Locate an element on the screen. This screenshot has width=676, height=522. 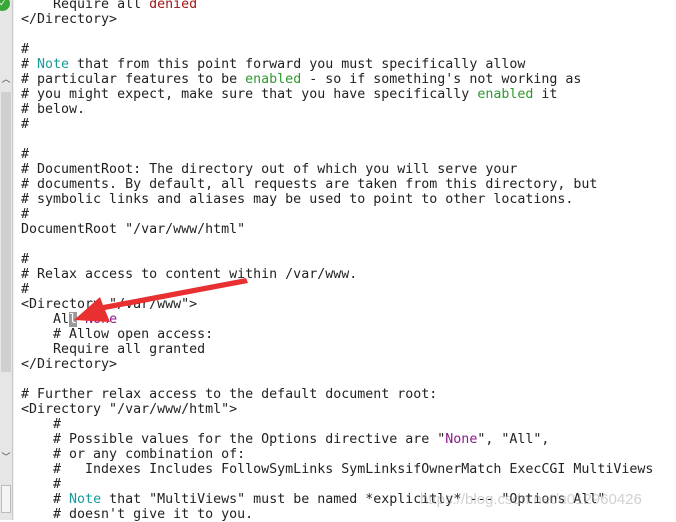
watermark: https://blog.csdn.net/u012960426 is located at coordinates (531, 499).